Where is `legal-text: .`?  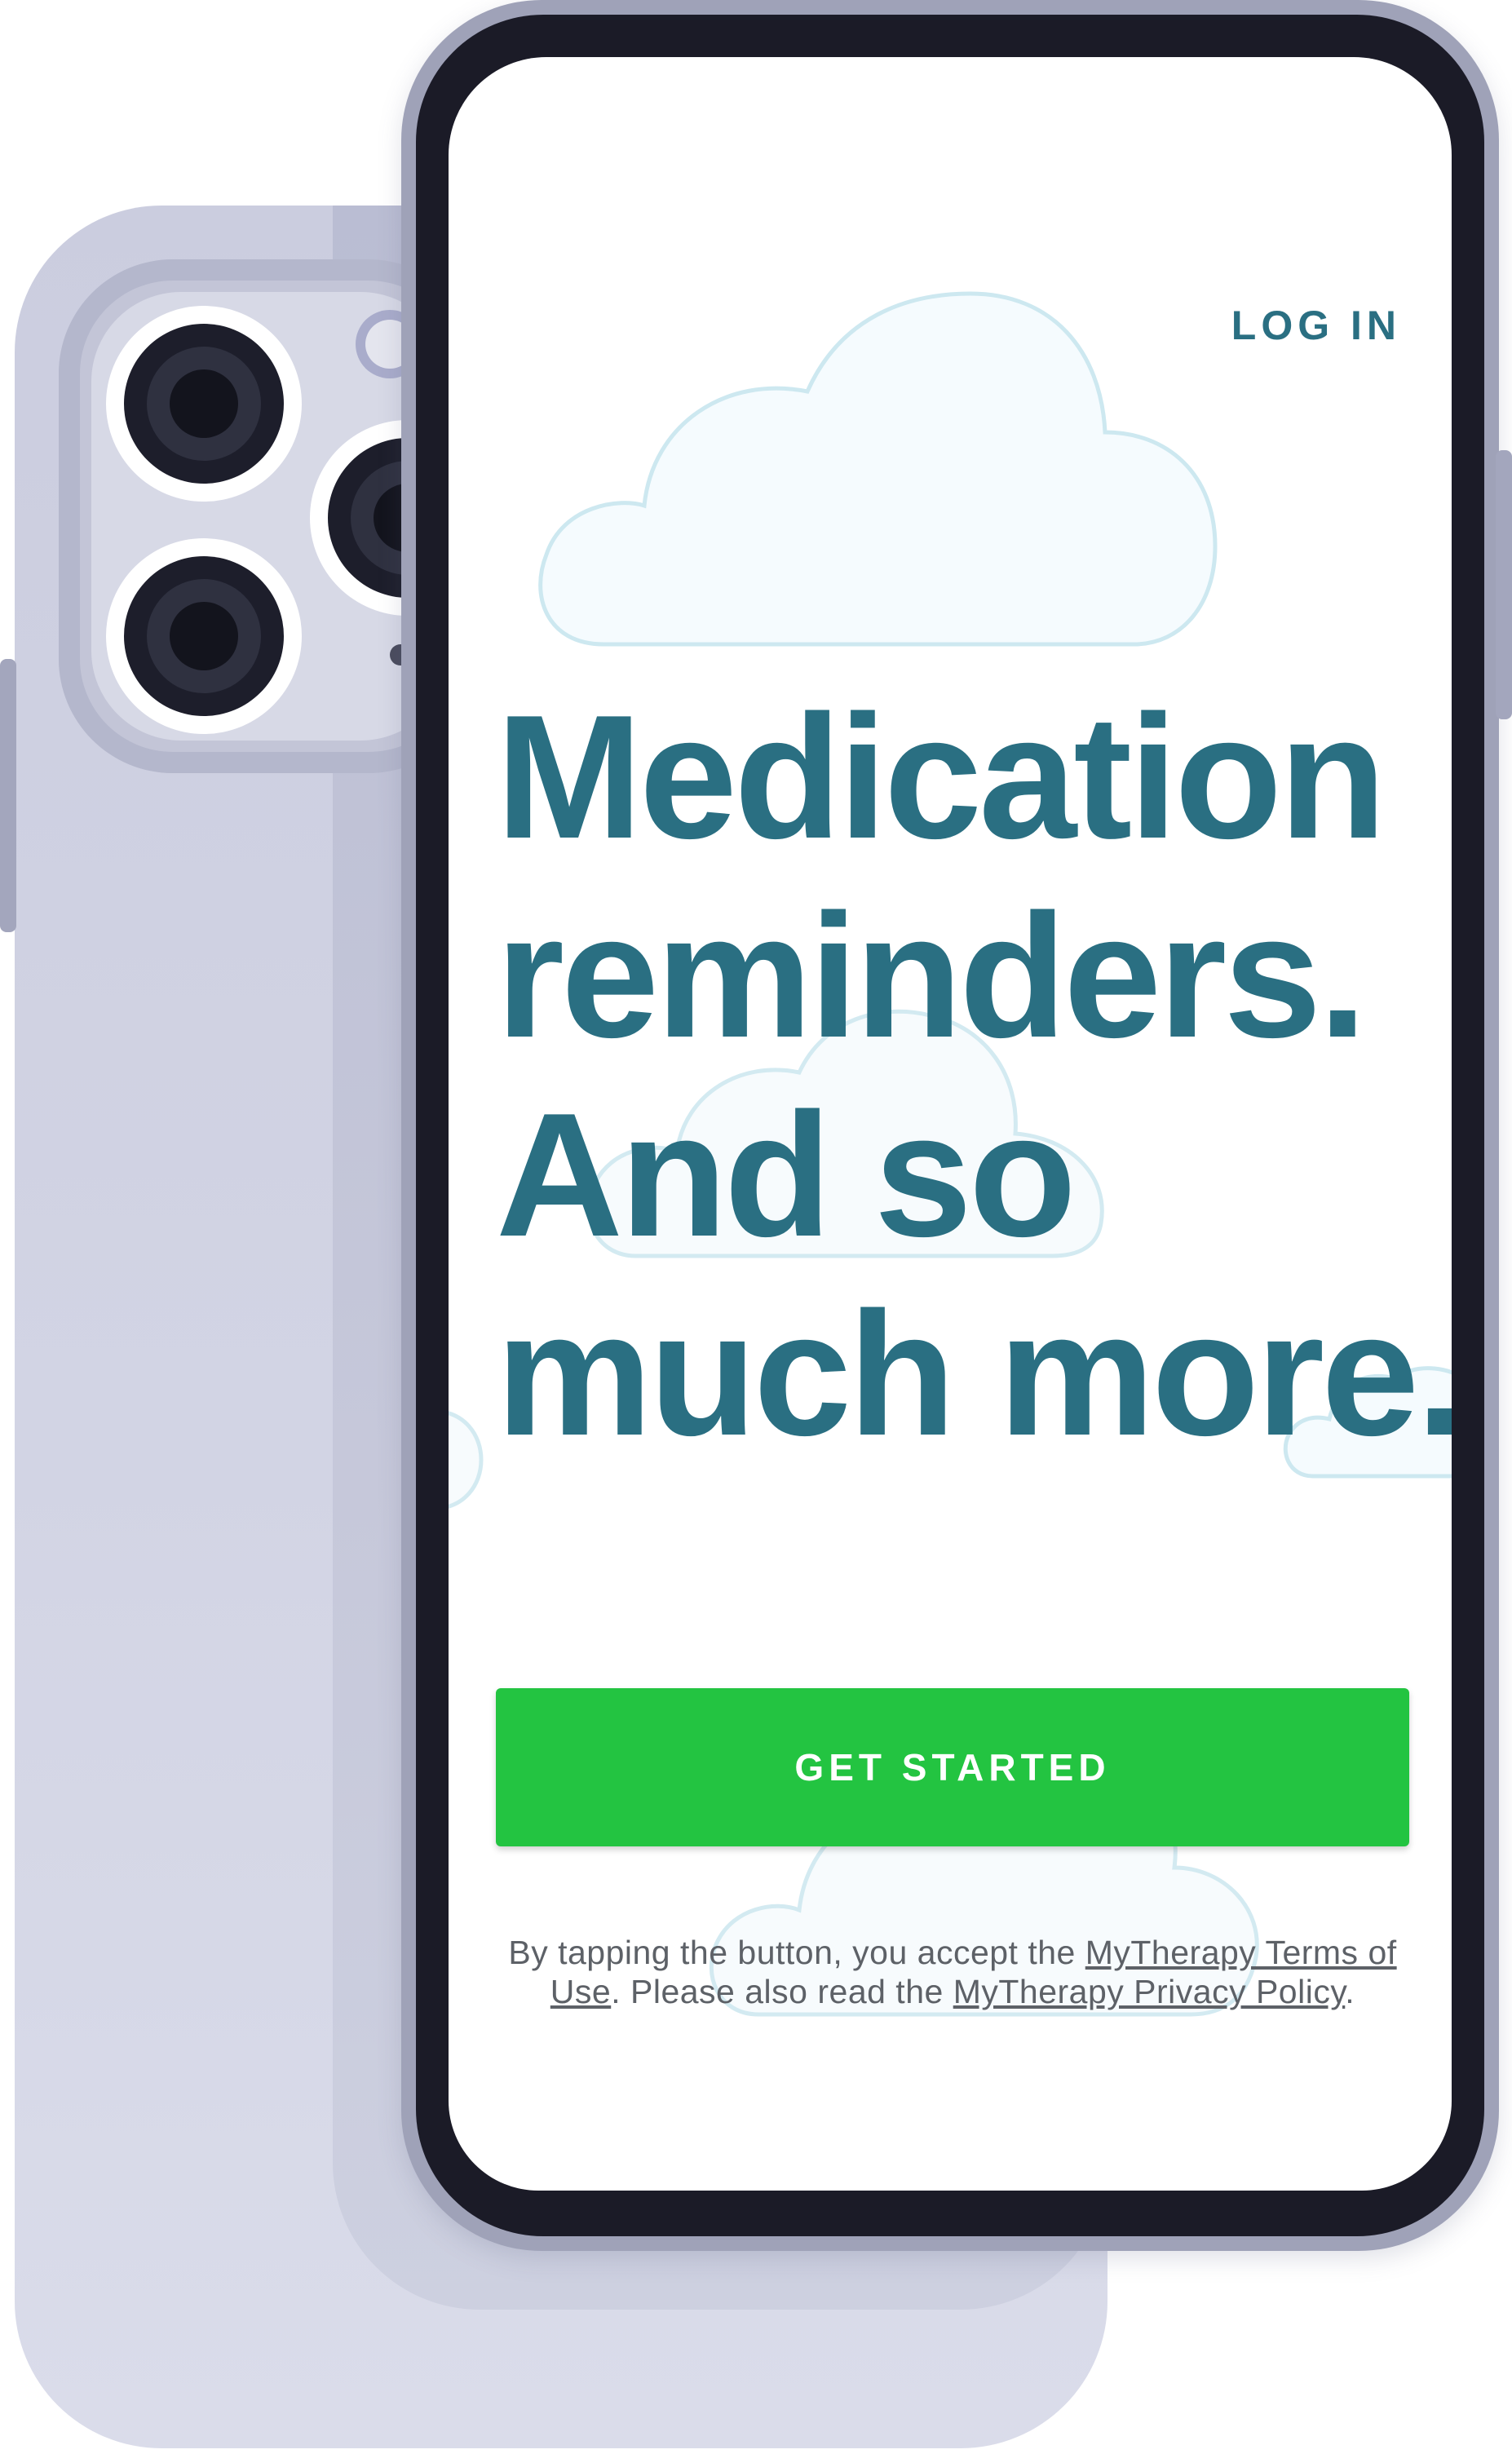 legal-text: . is located at coordinates (1350, 1992).